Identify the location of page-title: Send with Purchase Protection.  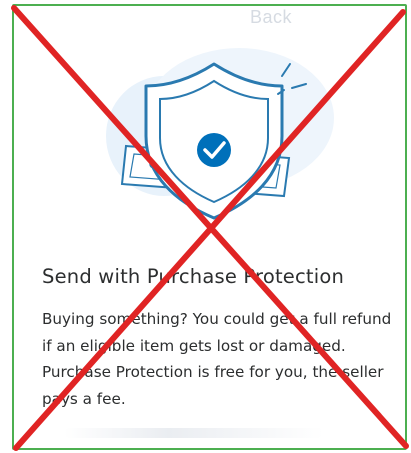
(193, 276).